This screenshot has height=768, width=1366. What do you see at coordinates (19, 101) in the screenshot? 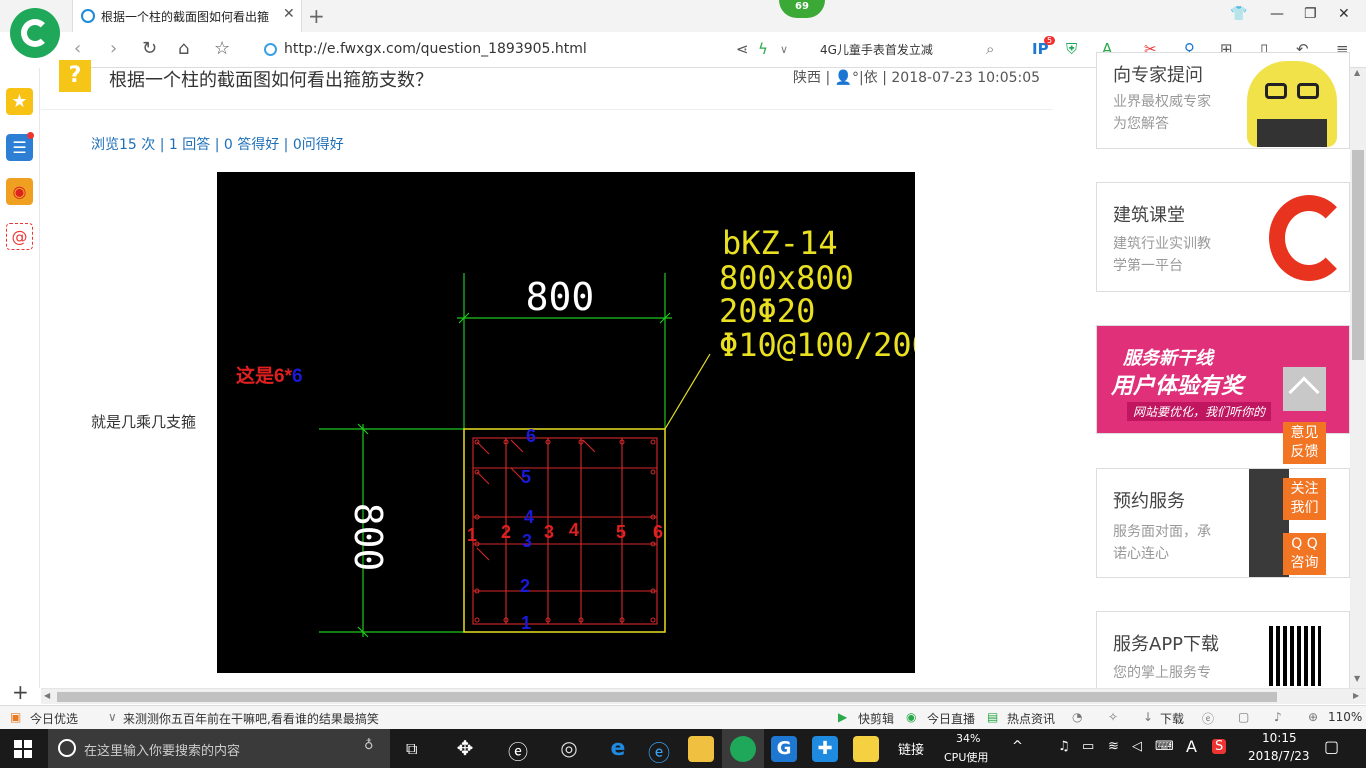
I see `favorites-star-icon: ★` at bounding box center [19, 101].